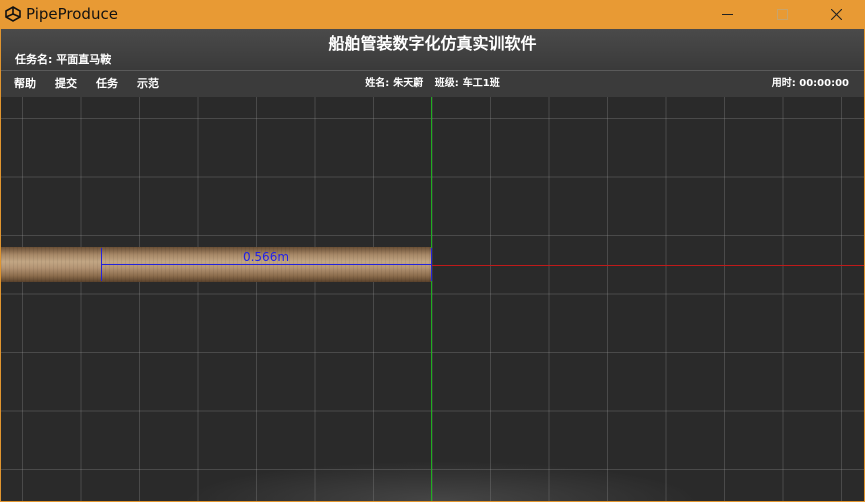  I want to click on task-info: 任务名: 平面直马鞍, so click(63, 60).